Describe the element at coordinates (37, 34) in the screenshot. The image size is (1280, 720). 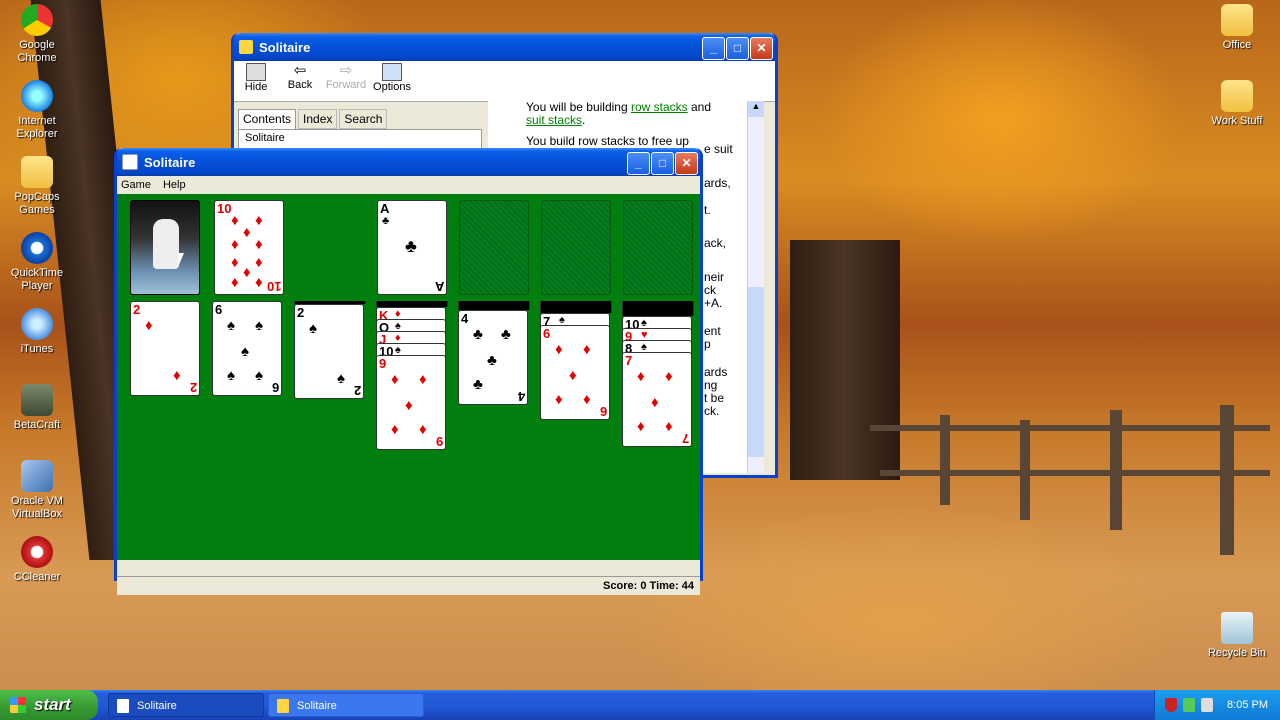
I see `desktop-icon-chrome: Google Chrome` at that location.